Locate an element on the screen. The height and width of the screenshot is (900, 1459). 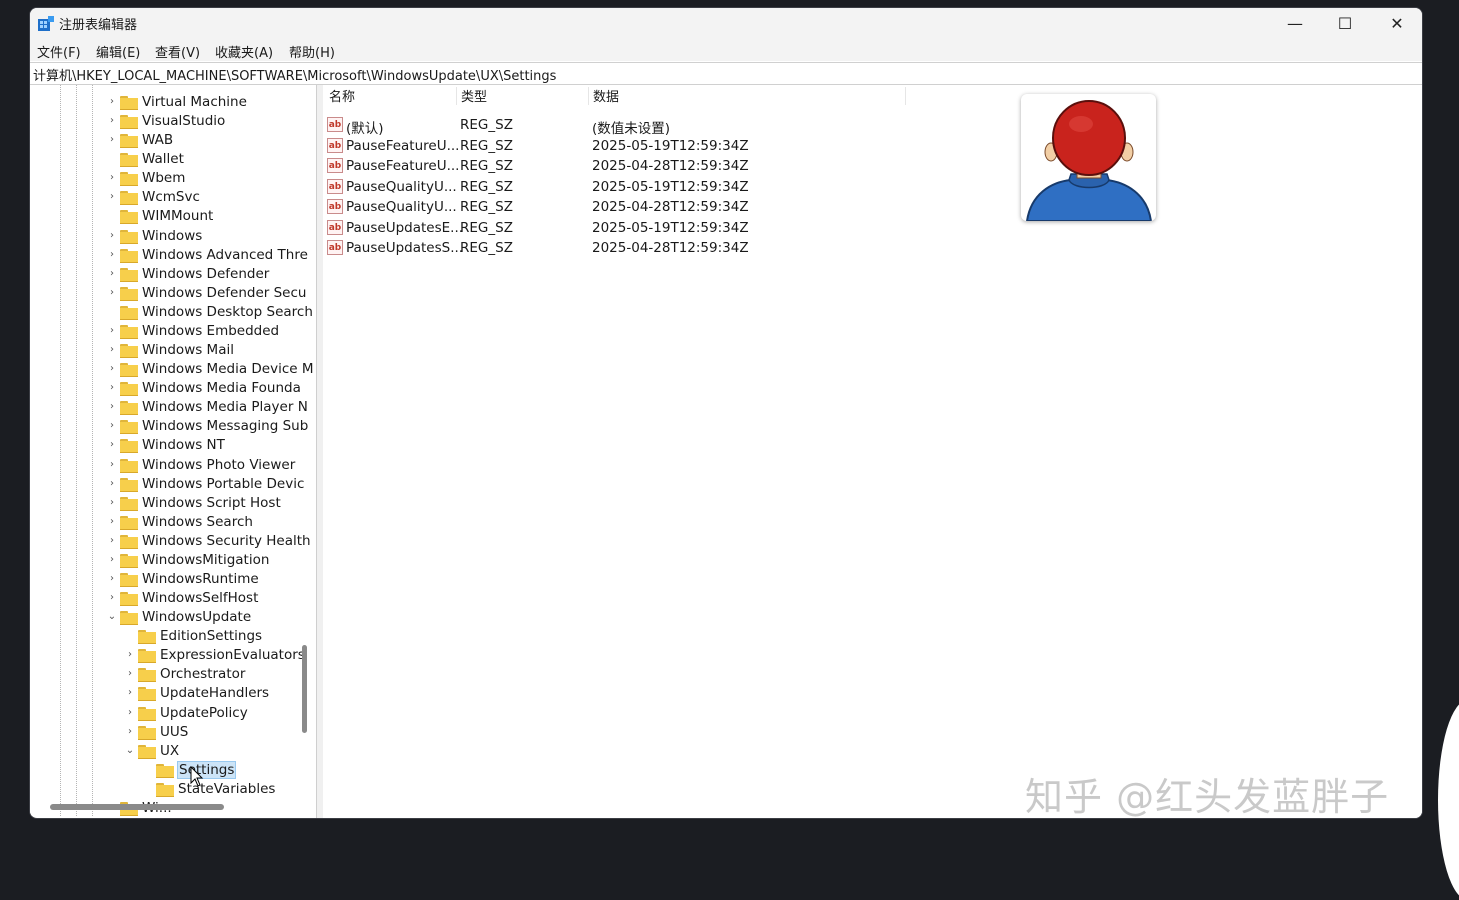
tree-item: › UUS is located at coordinates (172, 732).